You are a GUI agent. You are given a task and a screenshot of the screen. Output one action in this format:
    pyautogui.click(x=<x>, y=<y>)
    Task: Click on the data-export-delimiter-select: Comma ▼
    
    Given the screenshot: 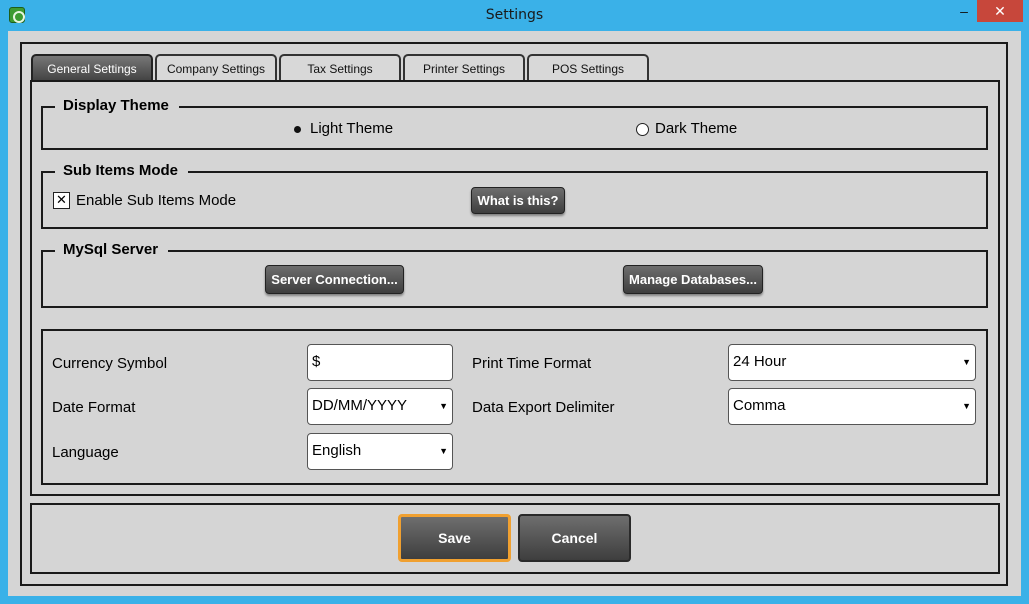 What is the action you would take?
    pyautogui.click(x=852, y=406)
    